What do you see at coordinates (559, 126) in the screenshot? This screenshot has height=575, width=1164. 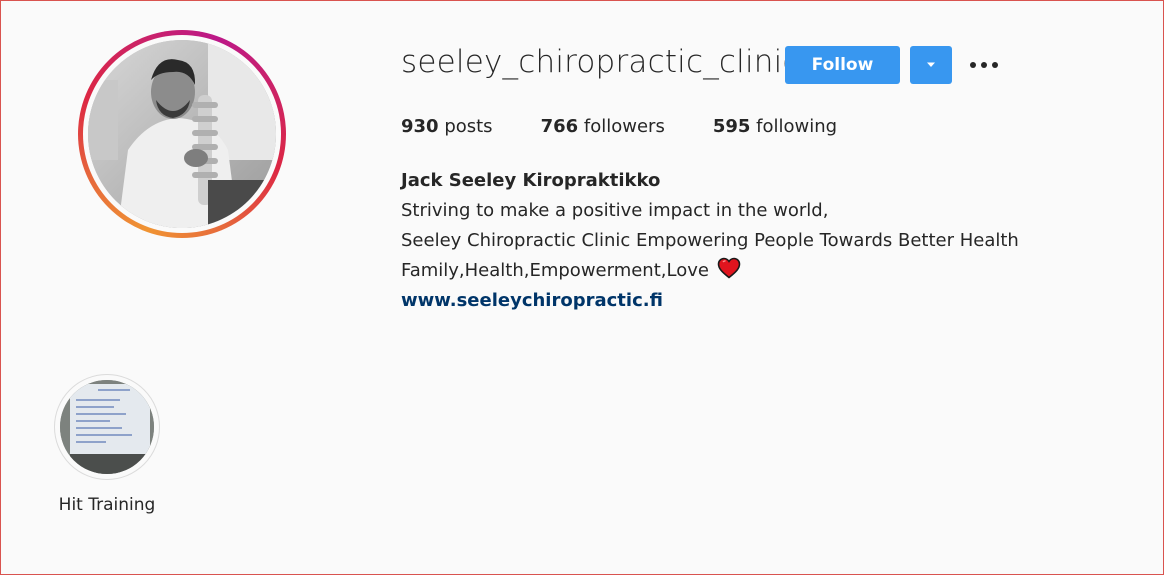 I see `followers-count: 766` at bounding box center [559, 126].